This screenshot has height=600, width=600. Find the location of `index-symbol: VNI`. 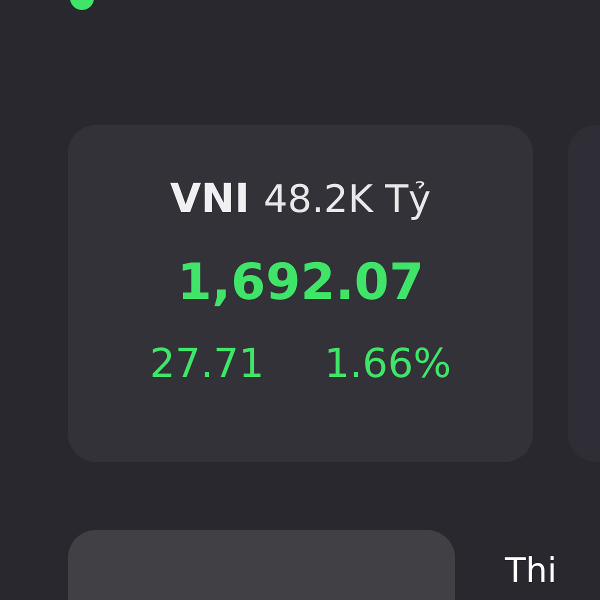

index-symbol: VNI is located at coordinates (210, 199).